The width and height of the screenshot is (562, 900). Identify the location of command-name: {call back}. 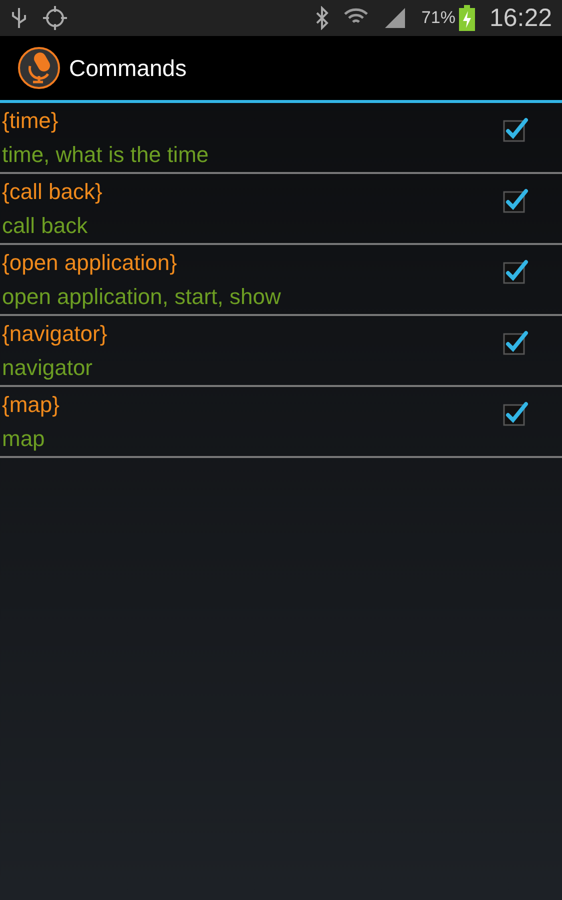
(52, 191).